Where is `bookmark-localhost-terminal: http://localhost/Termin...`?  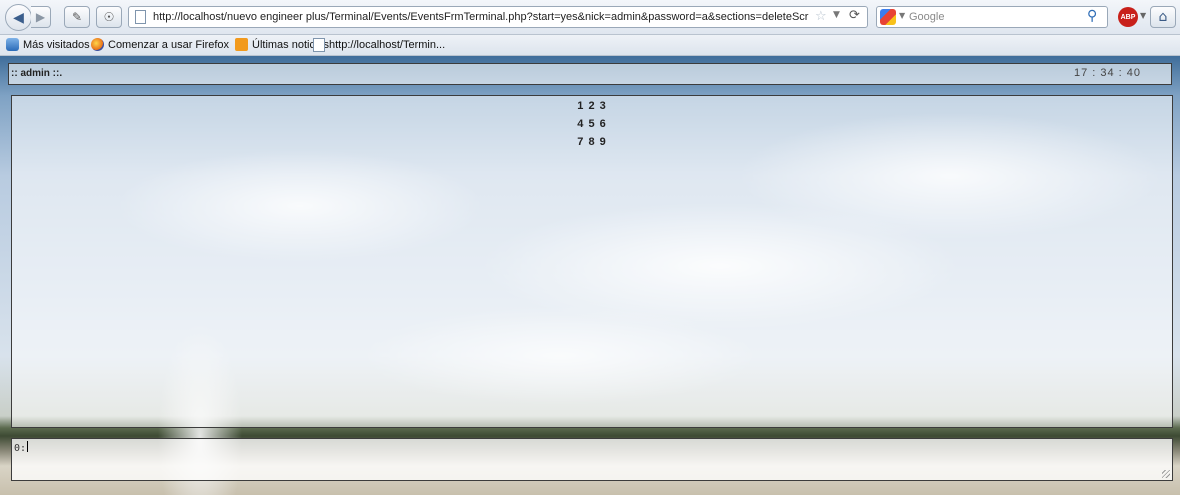
bookmark-localhost-terminal: http://localhost/Termin... is located at coordinates (379, 45).